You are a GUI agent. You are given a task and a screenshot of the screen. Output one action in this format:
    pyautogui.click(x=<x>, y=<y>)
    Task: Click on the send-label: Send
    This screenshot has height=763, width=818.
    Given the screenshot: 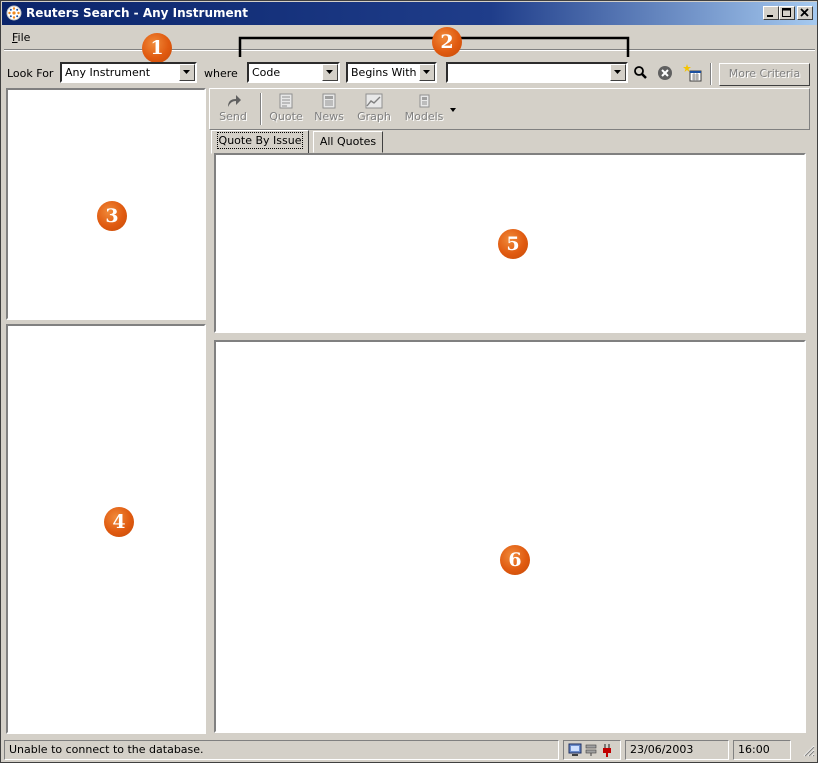 What is the action you would take?
    pyautogui.click(x=233, y=116)
    